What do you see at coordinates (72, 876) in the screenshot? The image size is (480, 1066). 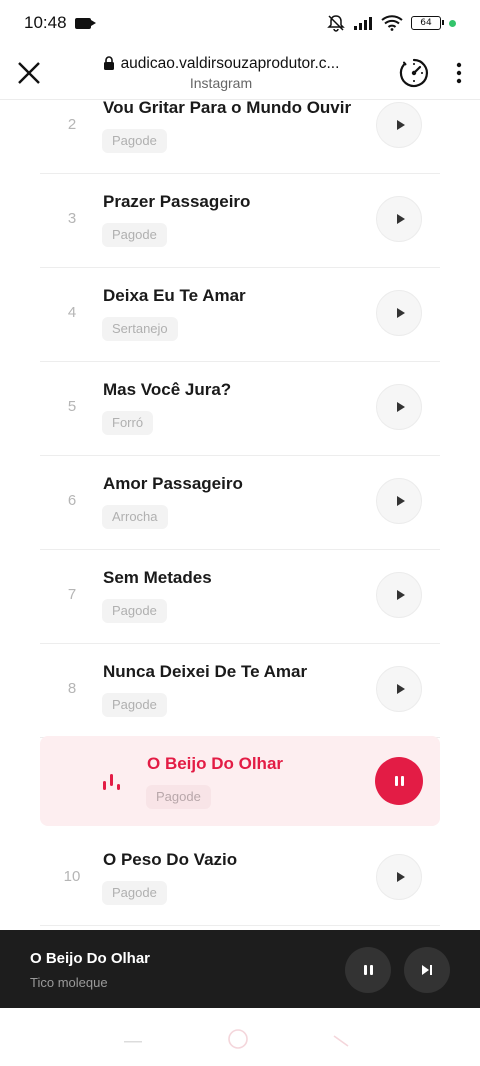 I see `track-number: 10` at bounding box center [72, 876].